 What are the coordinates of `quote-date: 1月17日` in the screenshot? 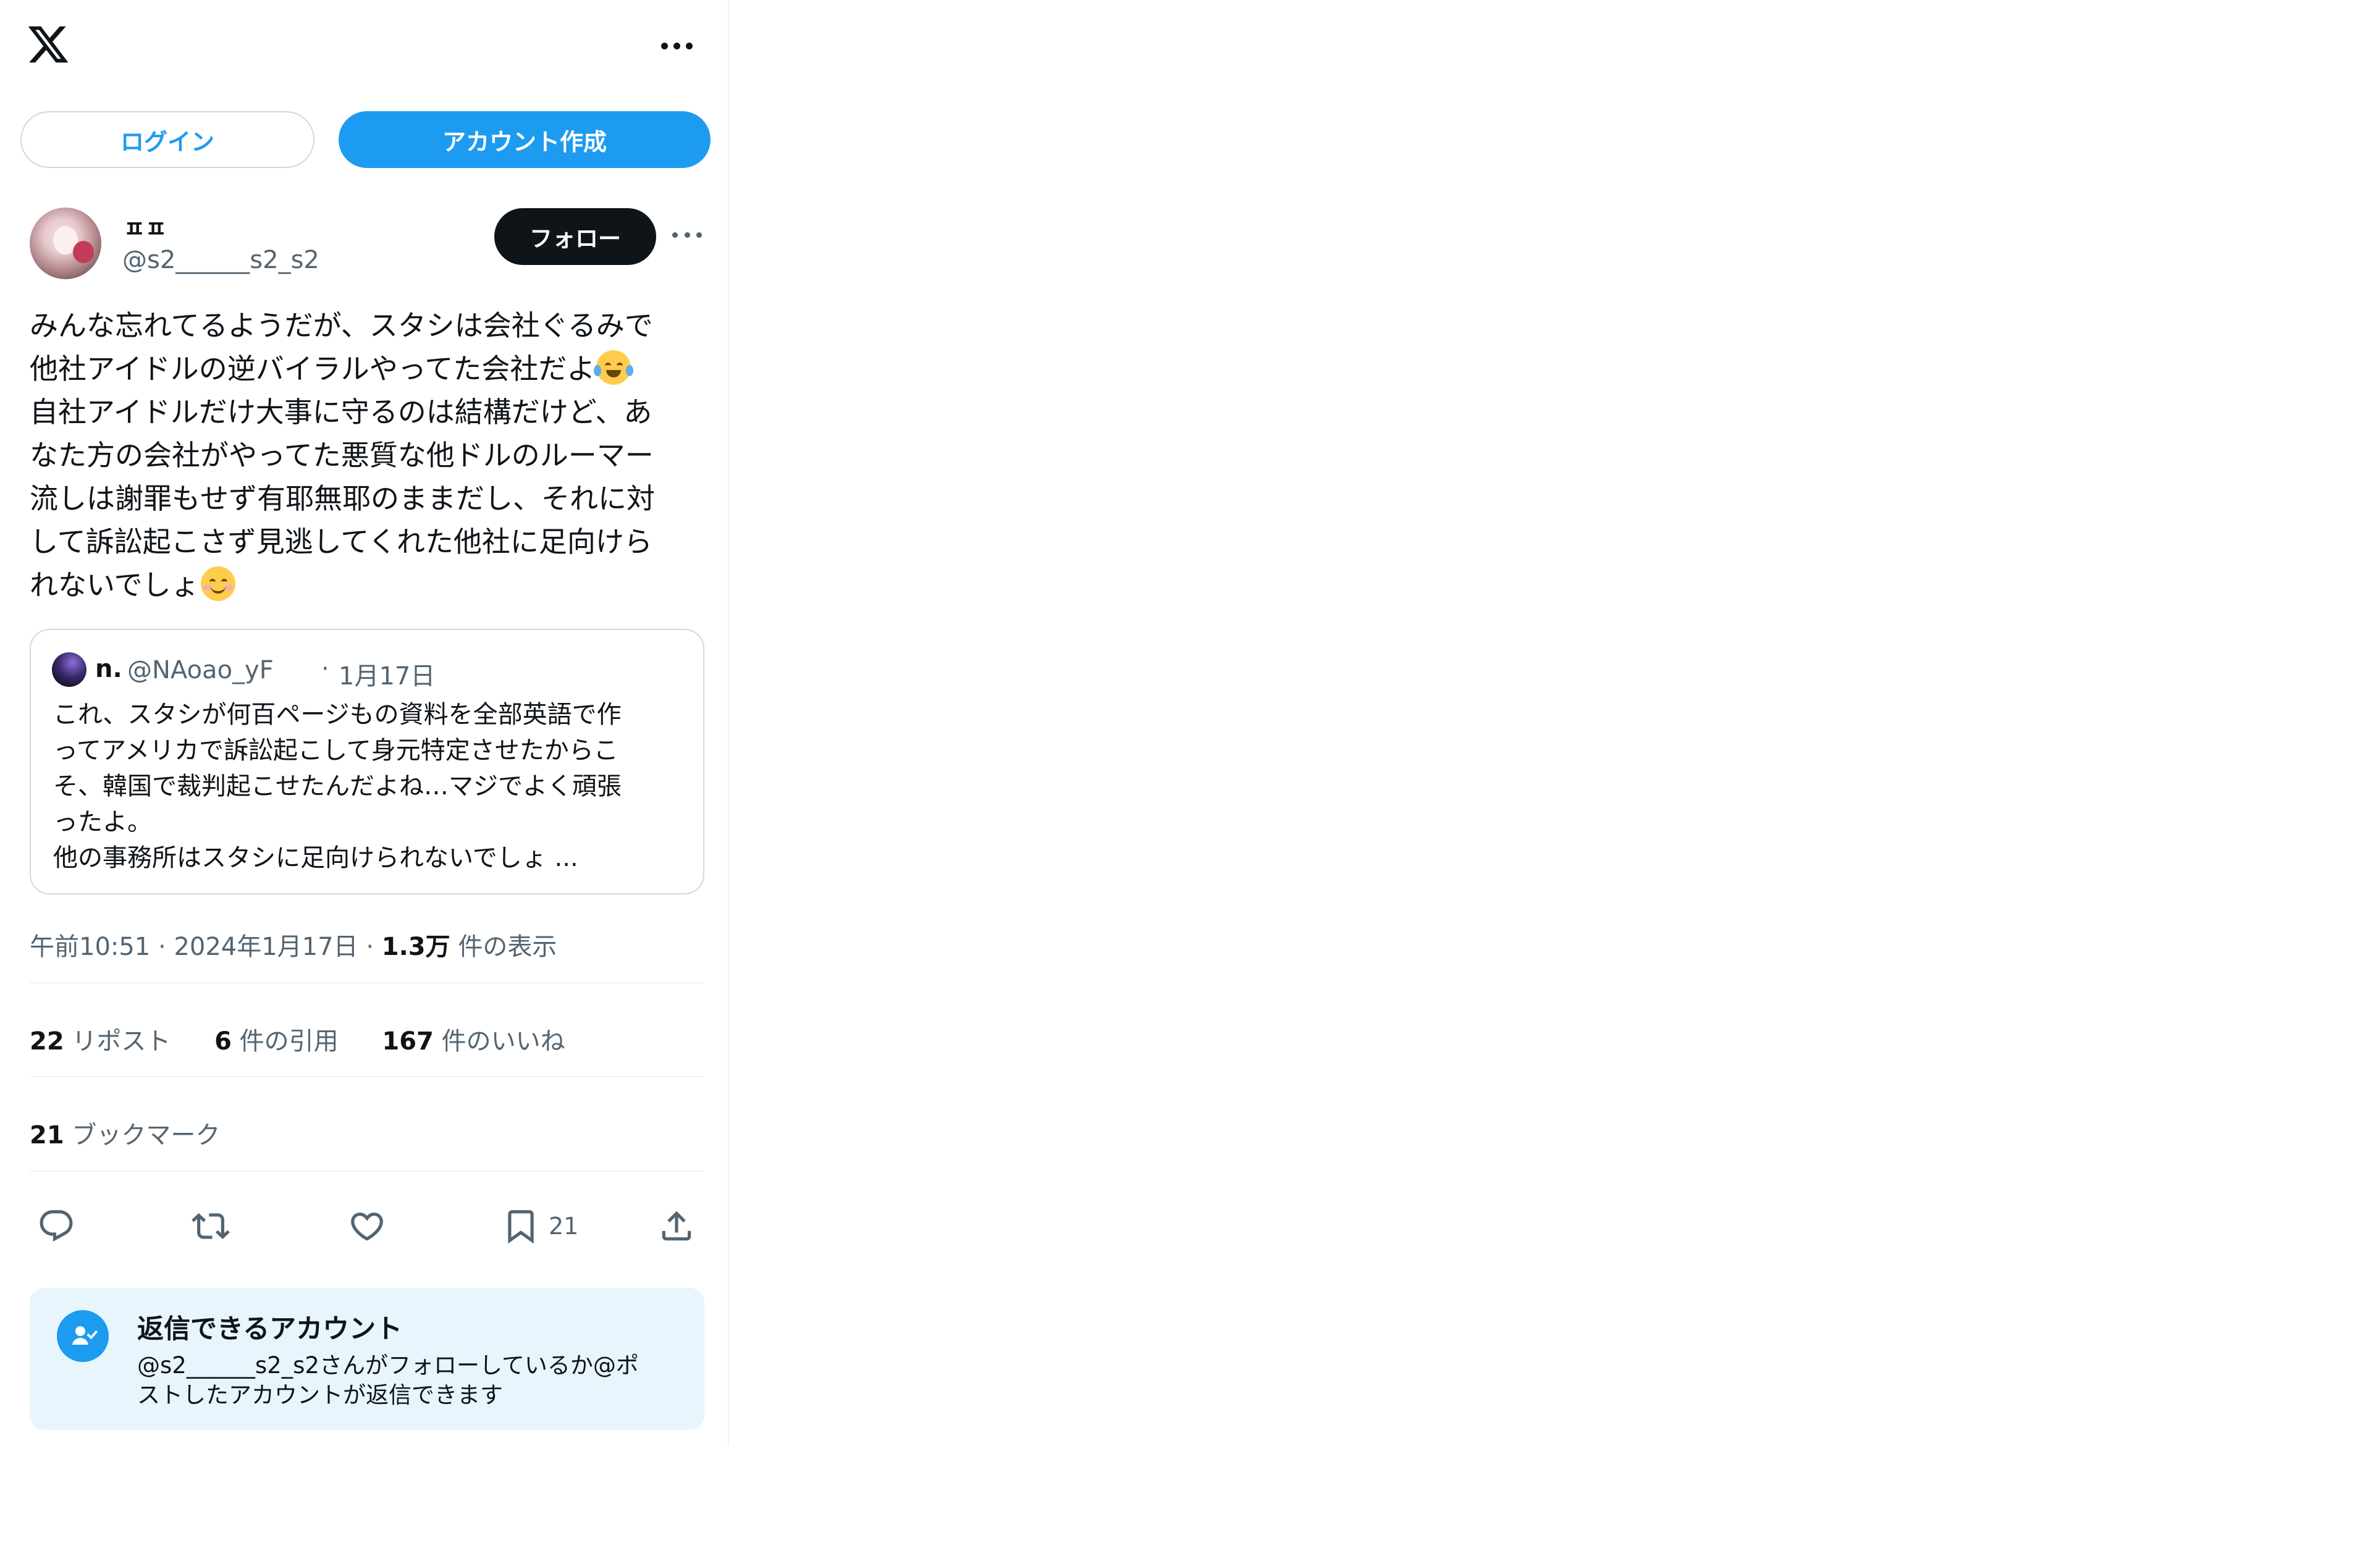 It's located at (388, 676).